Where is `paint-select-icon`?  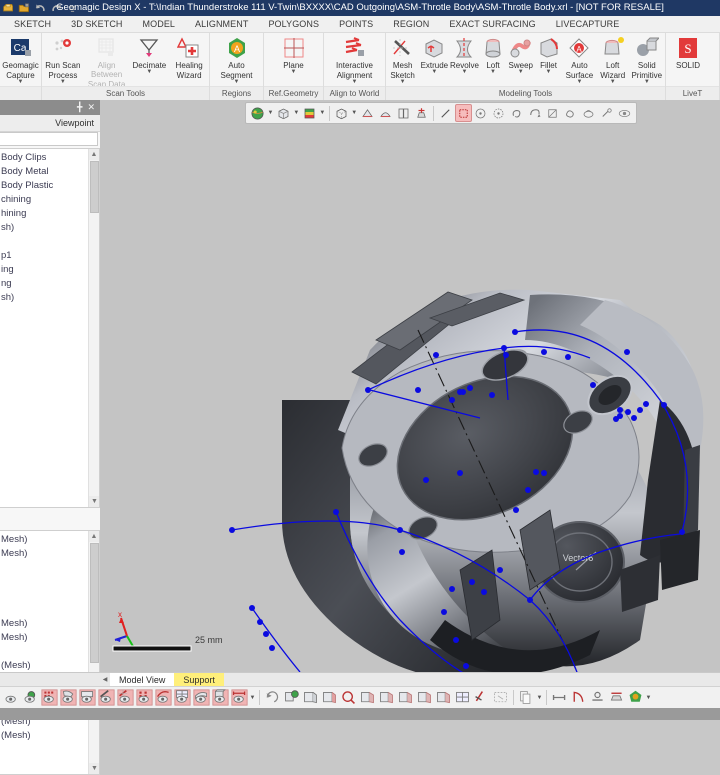
paint-select-icon is located at coordinates (570, 113).